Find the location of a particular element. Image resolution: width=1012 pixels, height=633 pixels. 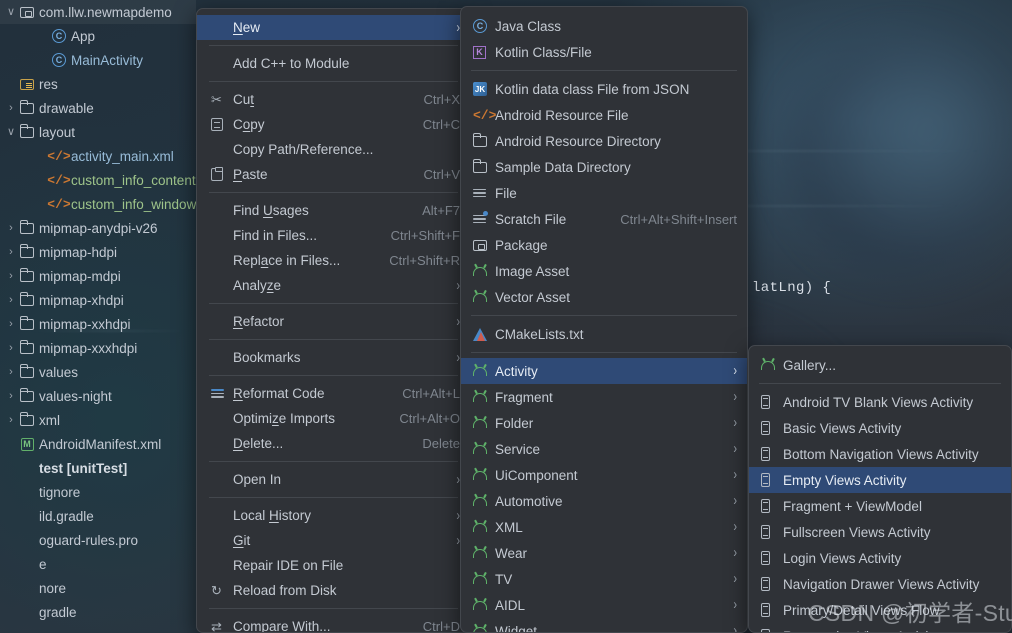

menu-item-git: Git › is located at coordinates (333, 540).